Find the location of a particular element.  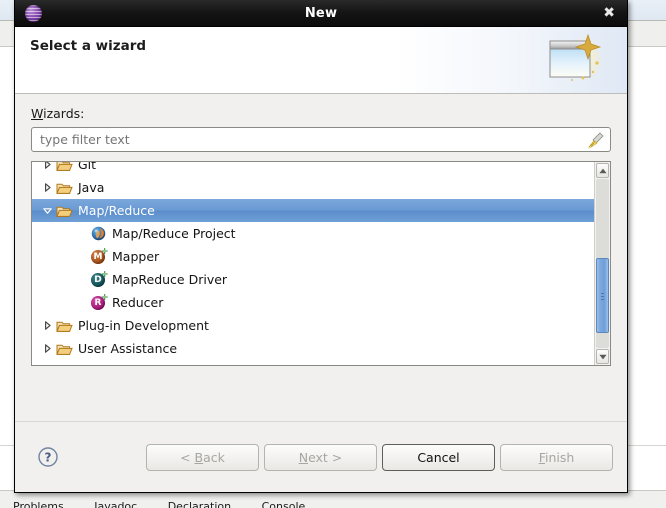

eclipse-sphere-icon is located at coordinates (33, 13).